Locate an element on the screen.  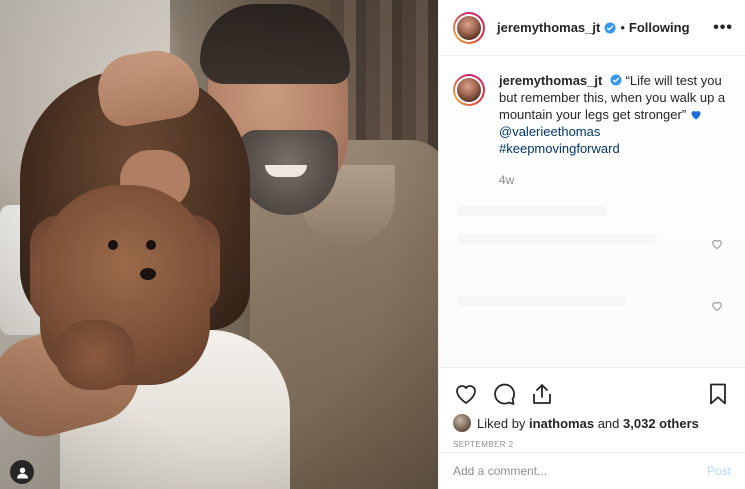
save-button is located at coordinates (718, 394).